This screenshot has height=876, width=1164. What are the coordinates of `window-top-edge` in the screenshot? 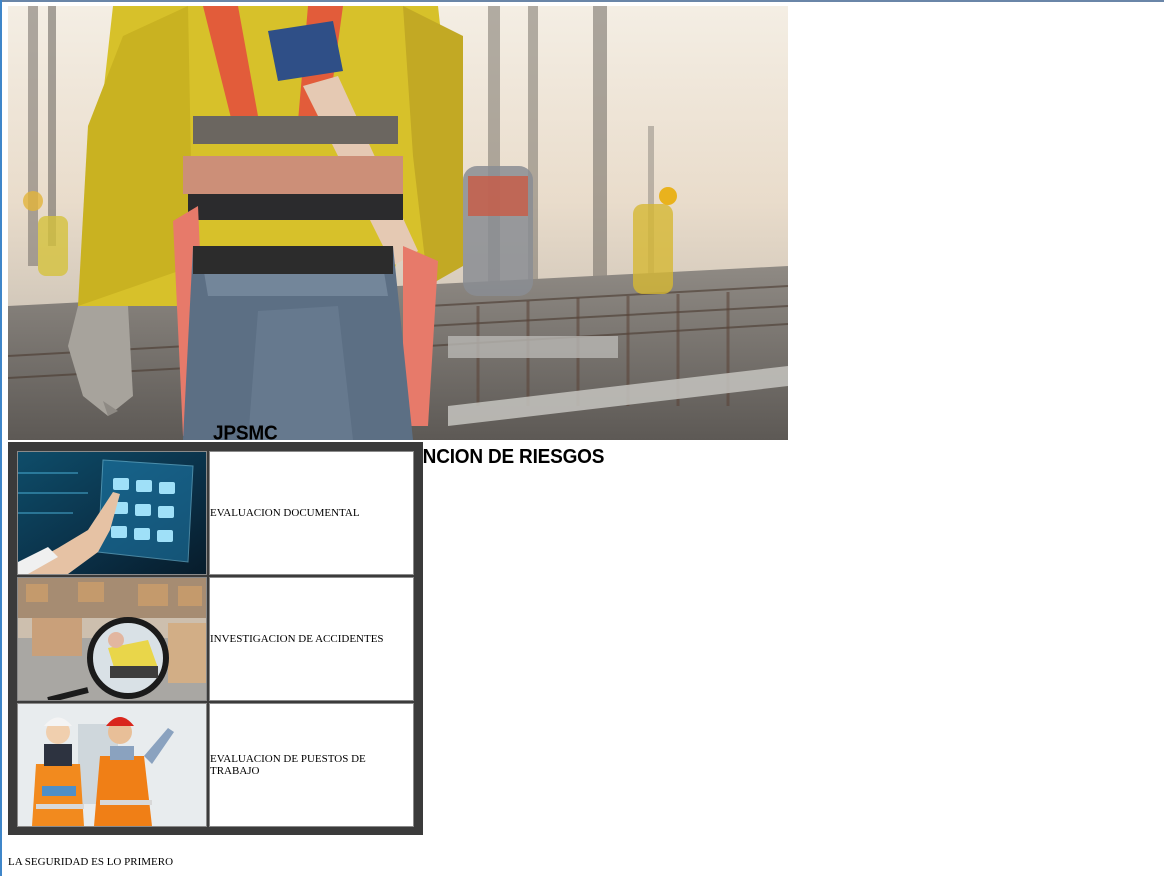 It's located at (582, 1).